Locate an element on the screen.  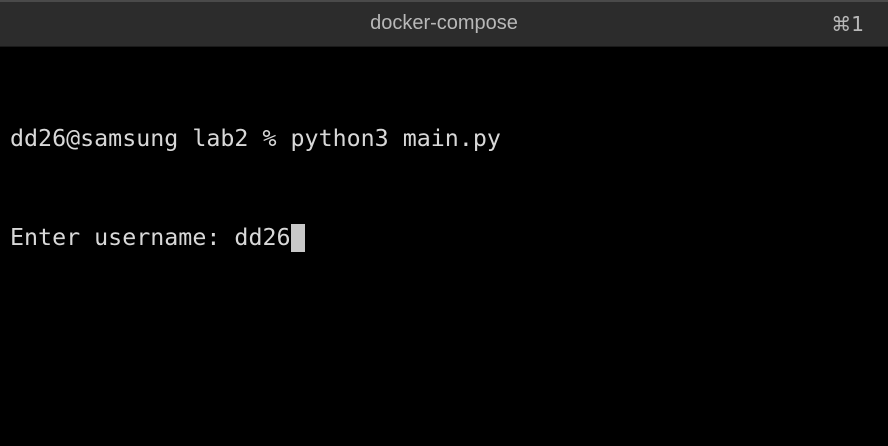
terminal-line: dd26@samsung lab2 % python3 main.py is located at coordinates (255, 138).